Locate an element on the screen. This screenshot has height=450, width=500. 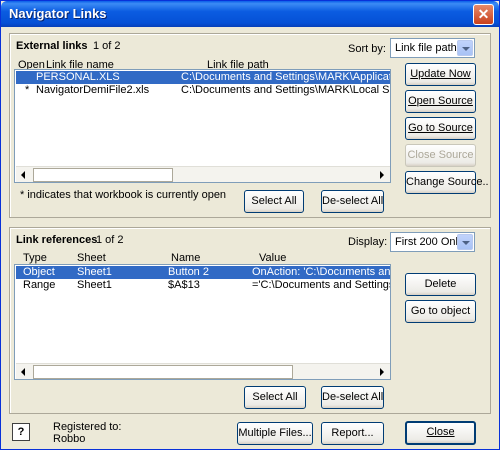
title-bar: Navigator Links ✕ is located at coordinates (250, 14).